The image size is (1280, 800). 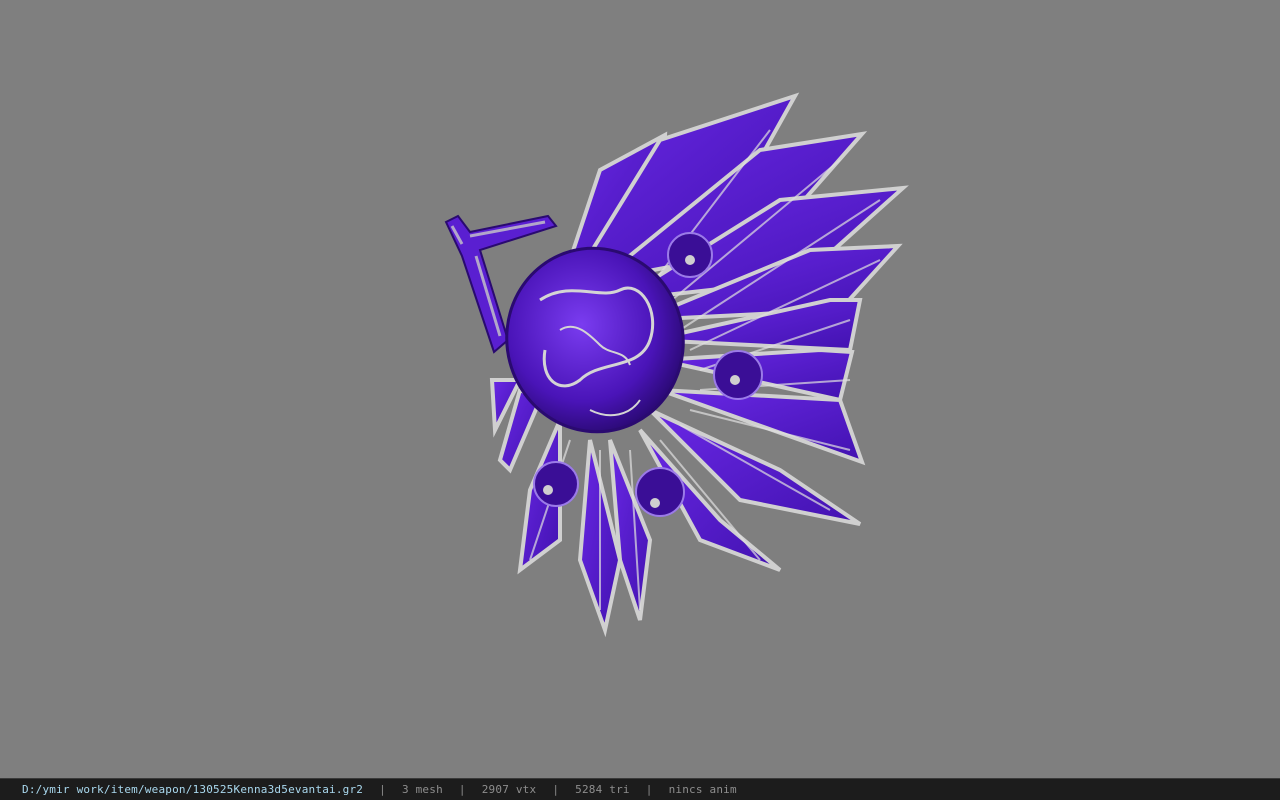 I want to click on mesh-count: 3 mesh, so click(x=422, y=789).